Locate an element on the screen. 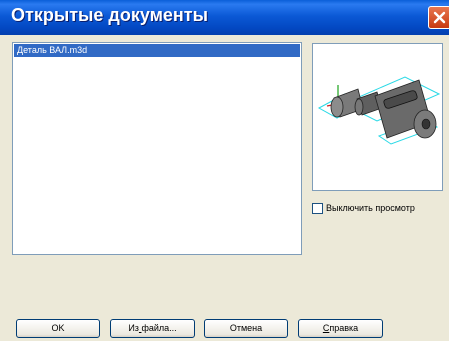  title-bar: Открытые документы is located at coordinates (224, 17).